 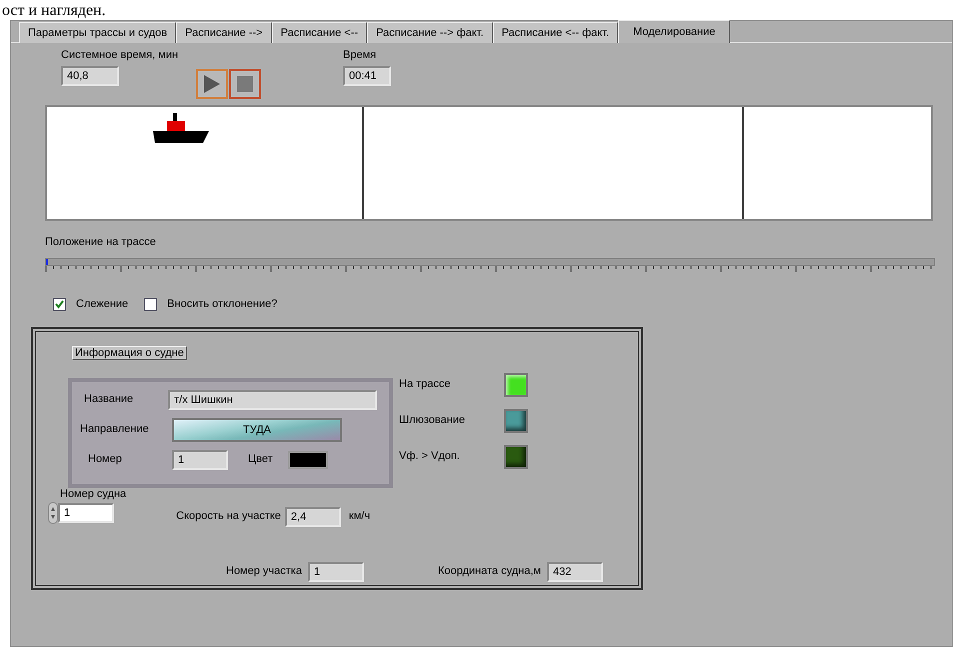 What do you see at coordinates (359, 516) in the screenshot?
I see `field-label: км/ч` at bounding box center [359, 516].